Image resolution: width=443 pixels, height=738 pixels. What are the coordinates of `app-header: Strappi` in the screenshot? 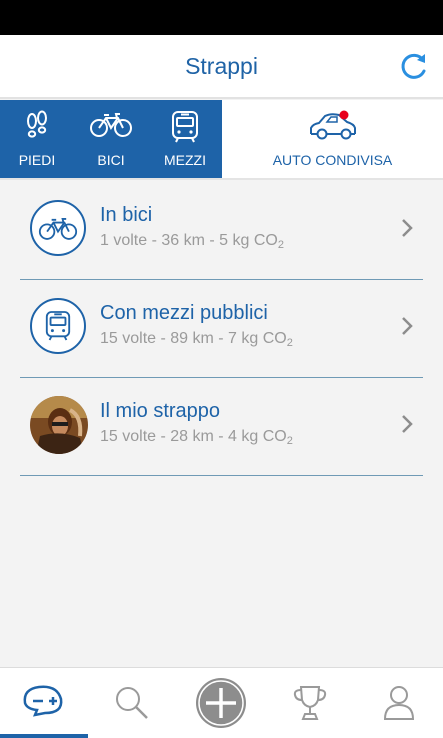 It's located at (221, 67).